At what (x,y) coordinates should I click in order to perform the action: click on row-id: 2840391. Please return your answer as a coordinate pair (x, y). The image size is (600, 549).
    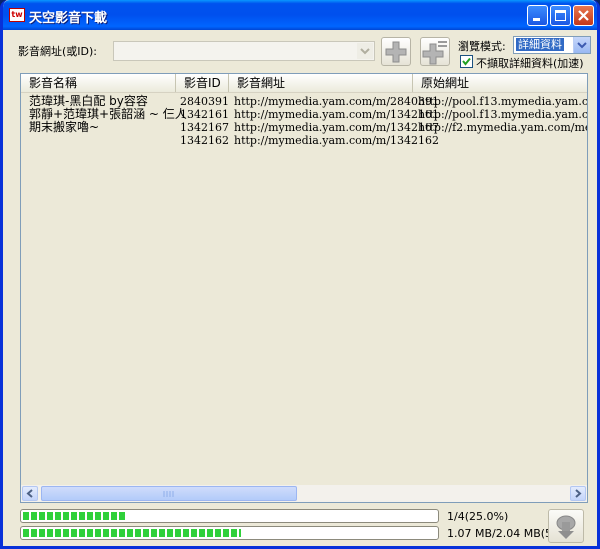
    Looking at the image, I should click on (204, 101).